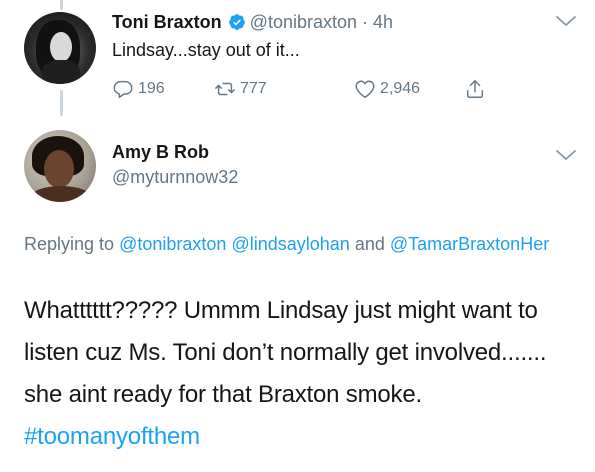 The width and height of the screenshot is (595, 472). Describe the element at coordinates (236, 22) in the screenshot. I see `verified-badge-icon` at that location.